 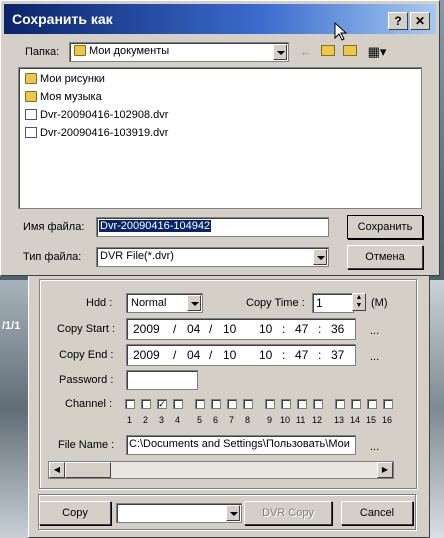 I want to click on channel-number: 13, so click(x=339, y=420).